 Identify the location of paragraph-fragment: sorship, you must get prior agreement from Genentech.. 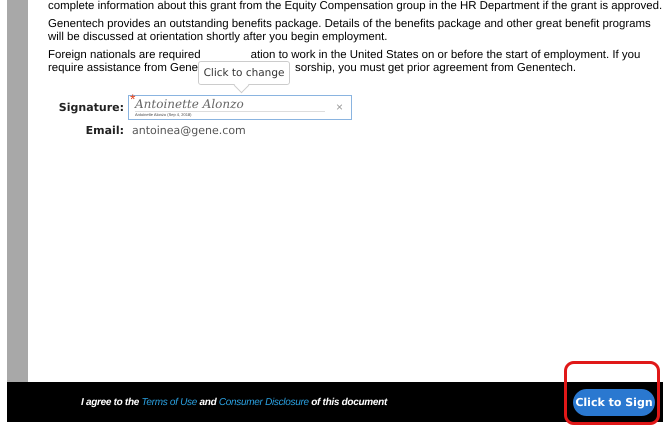
(435, 68).